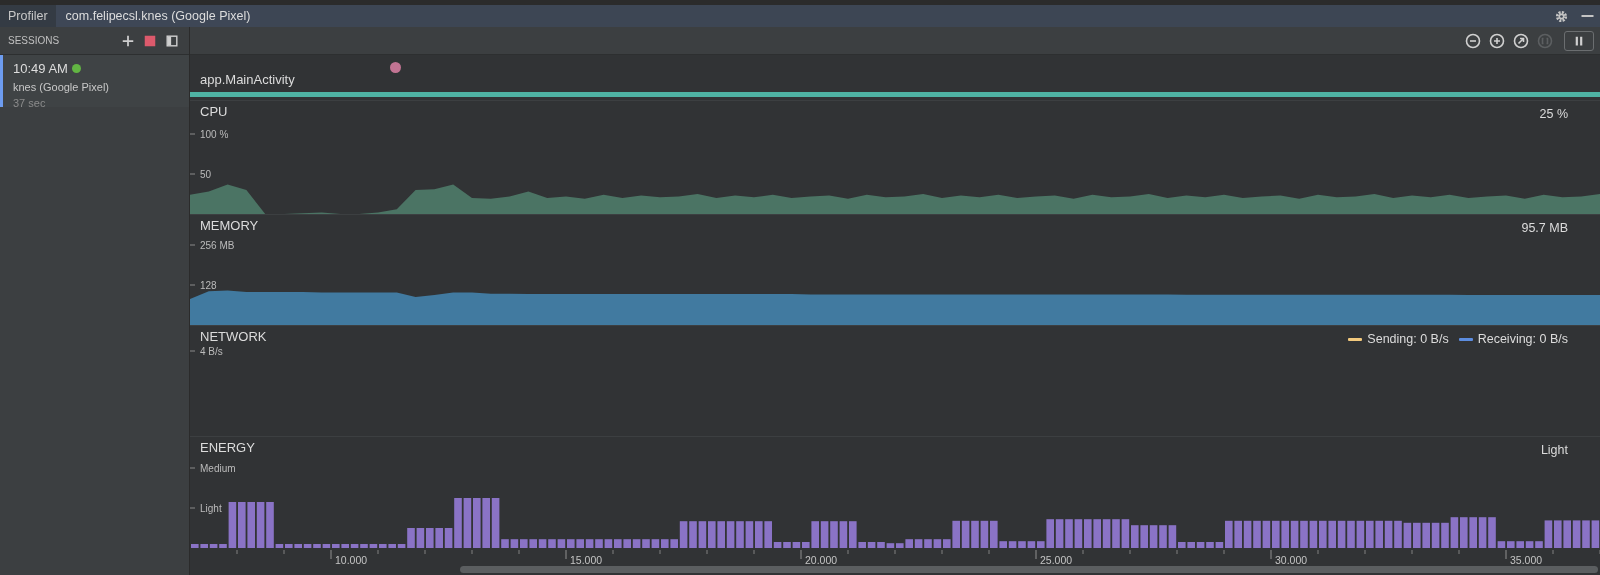  Describe the element at coordinates (1553, 114) in the screenshot. I see `monitor-reading: 25 %` at that location.